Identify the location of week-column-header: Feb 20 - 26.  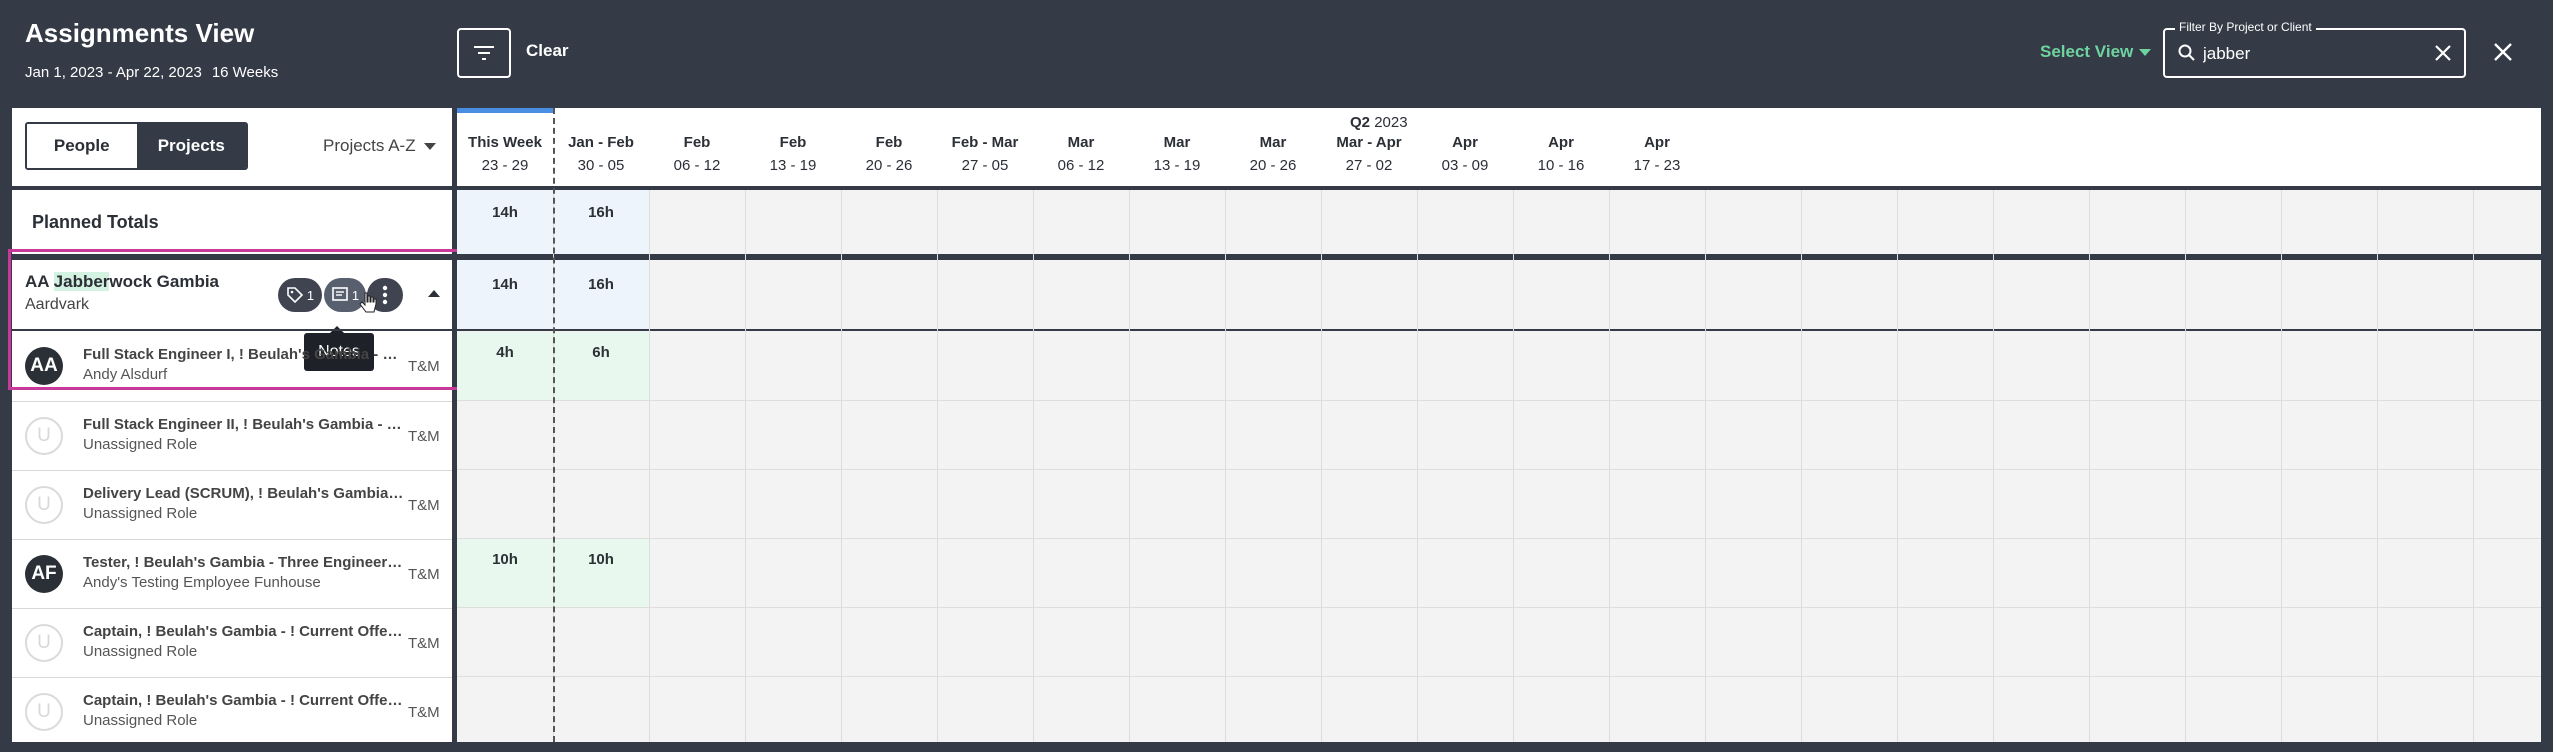
(889, 147).